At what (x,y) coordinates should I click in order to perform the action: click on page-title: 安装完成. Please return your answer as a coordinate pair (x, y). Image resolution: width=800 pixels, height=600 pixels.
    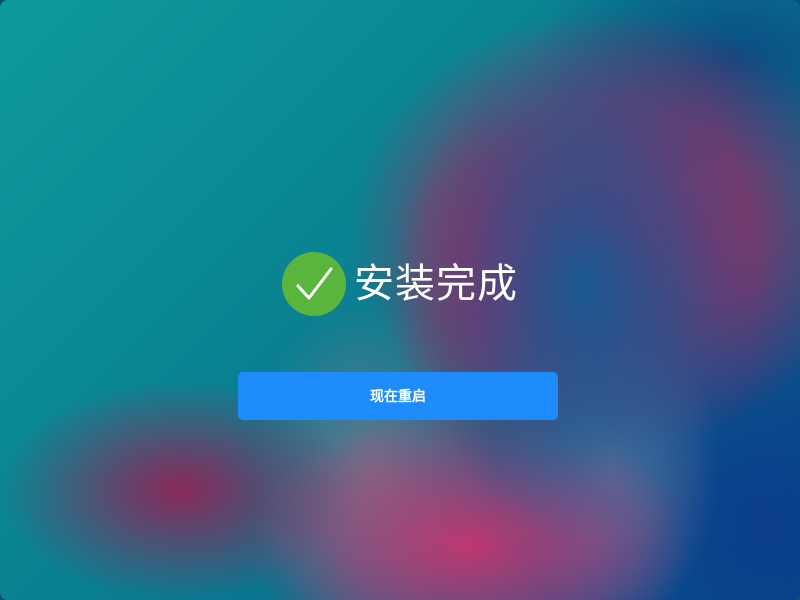
    Looking at the image, I should click on (436, 284).